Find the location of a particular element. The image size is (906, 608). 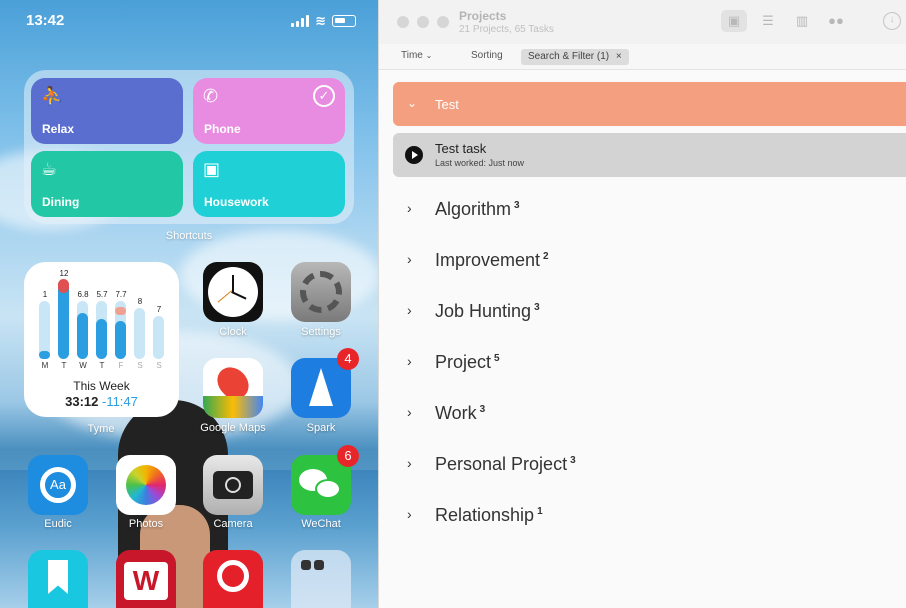

washer-icon: ▣ is located at coordinates (212, 169).